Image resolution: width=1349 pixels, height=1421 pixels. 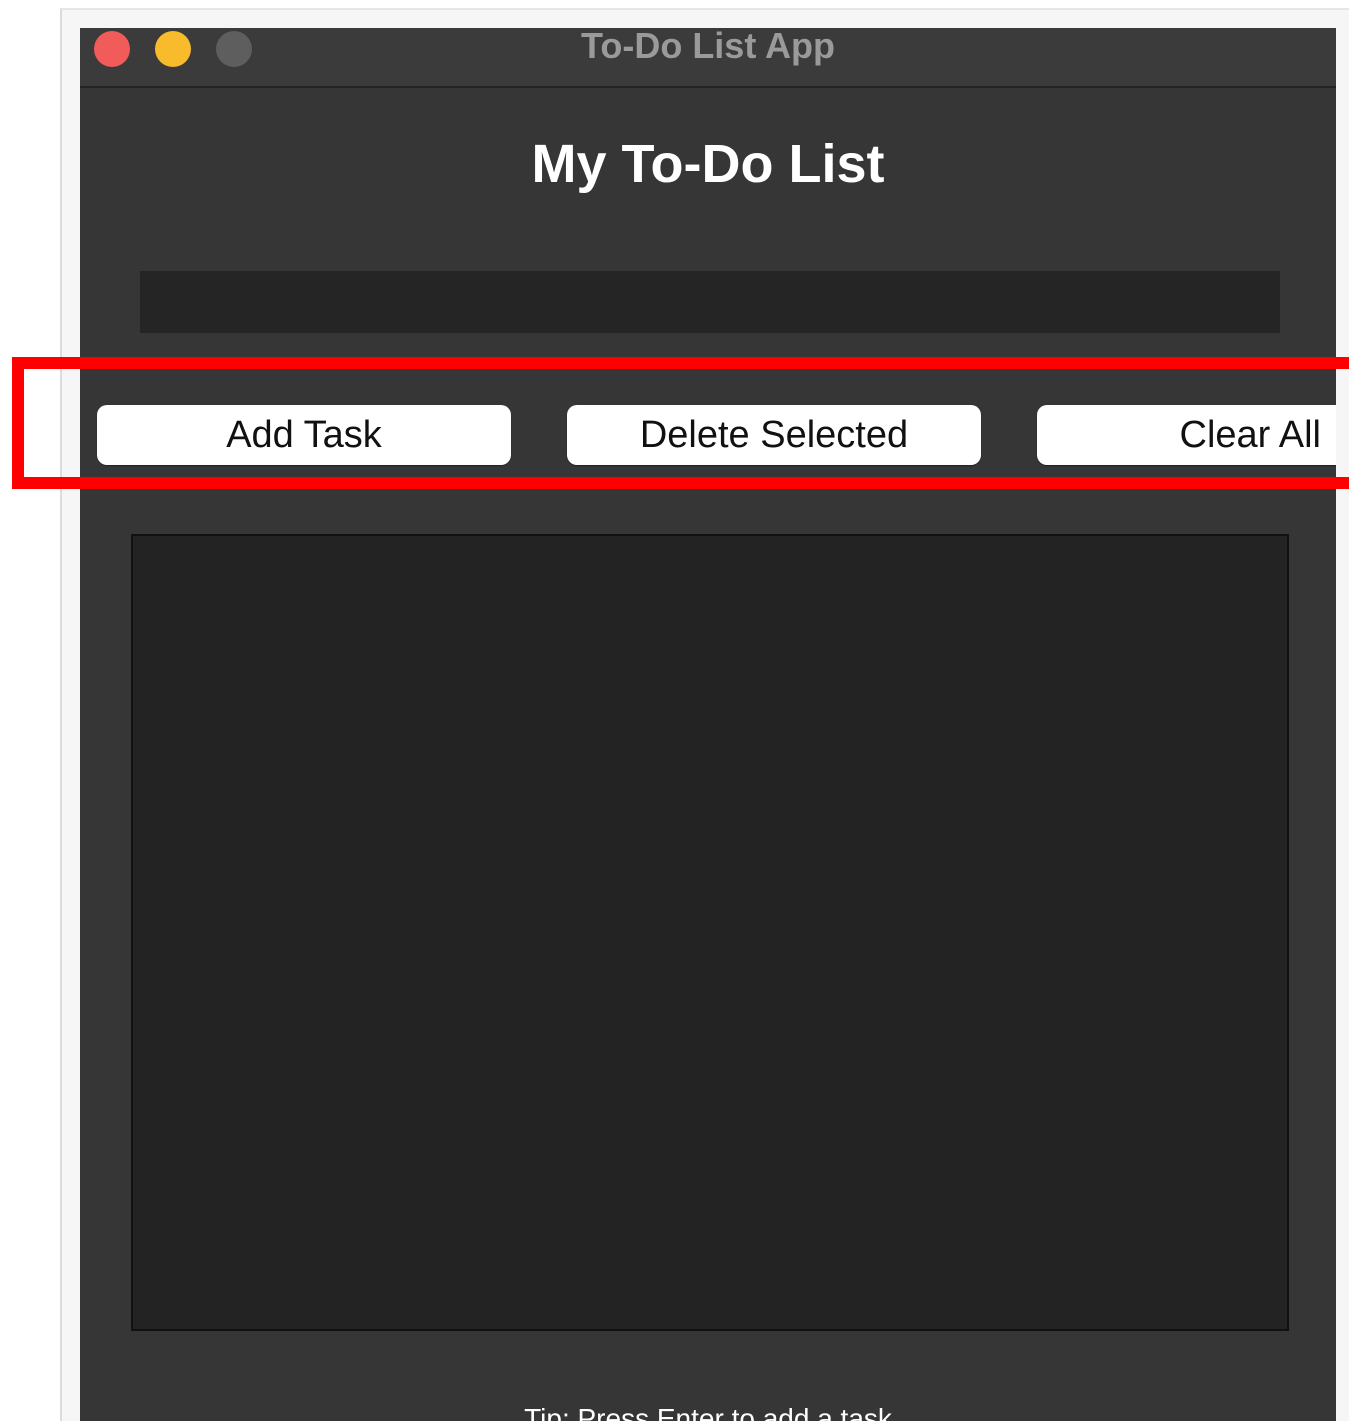 I want to click on title-bar: To-Do List App, so click(x=708, y=58).